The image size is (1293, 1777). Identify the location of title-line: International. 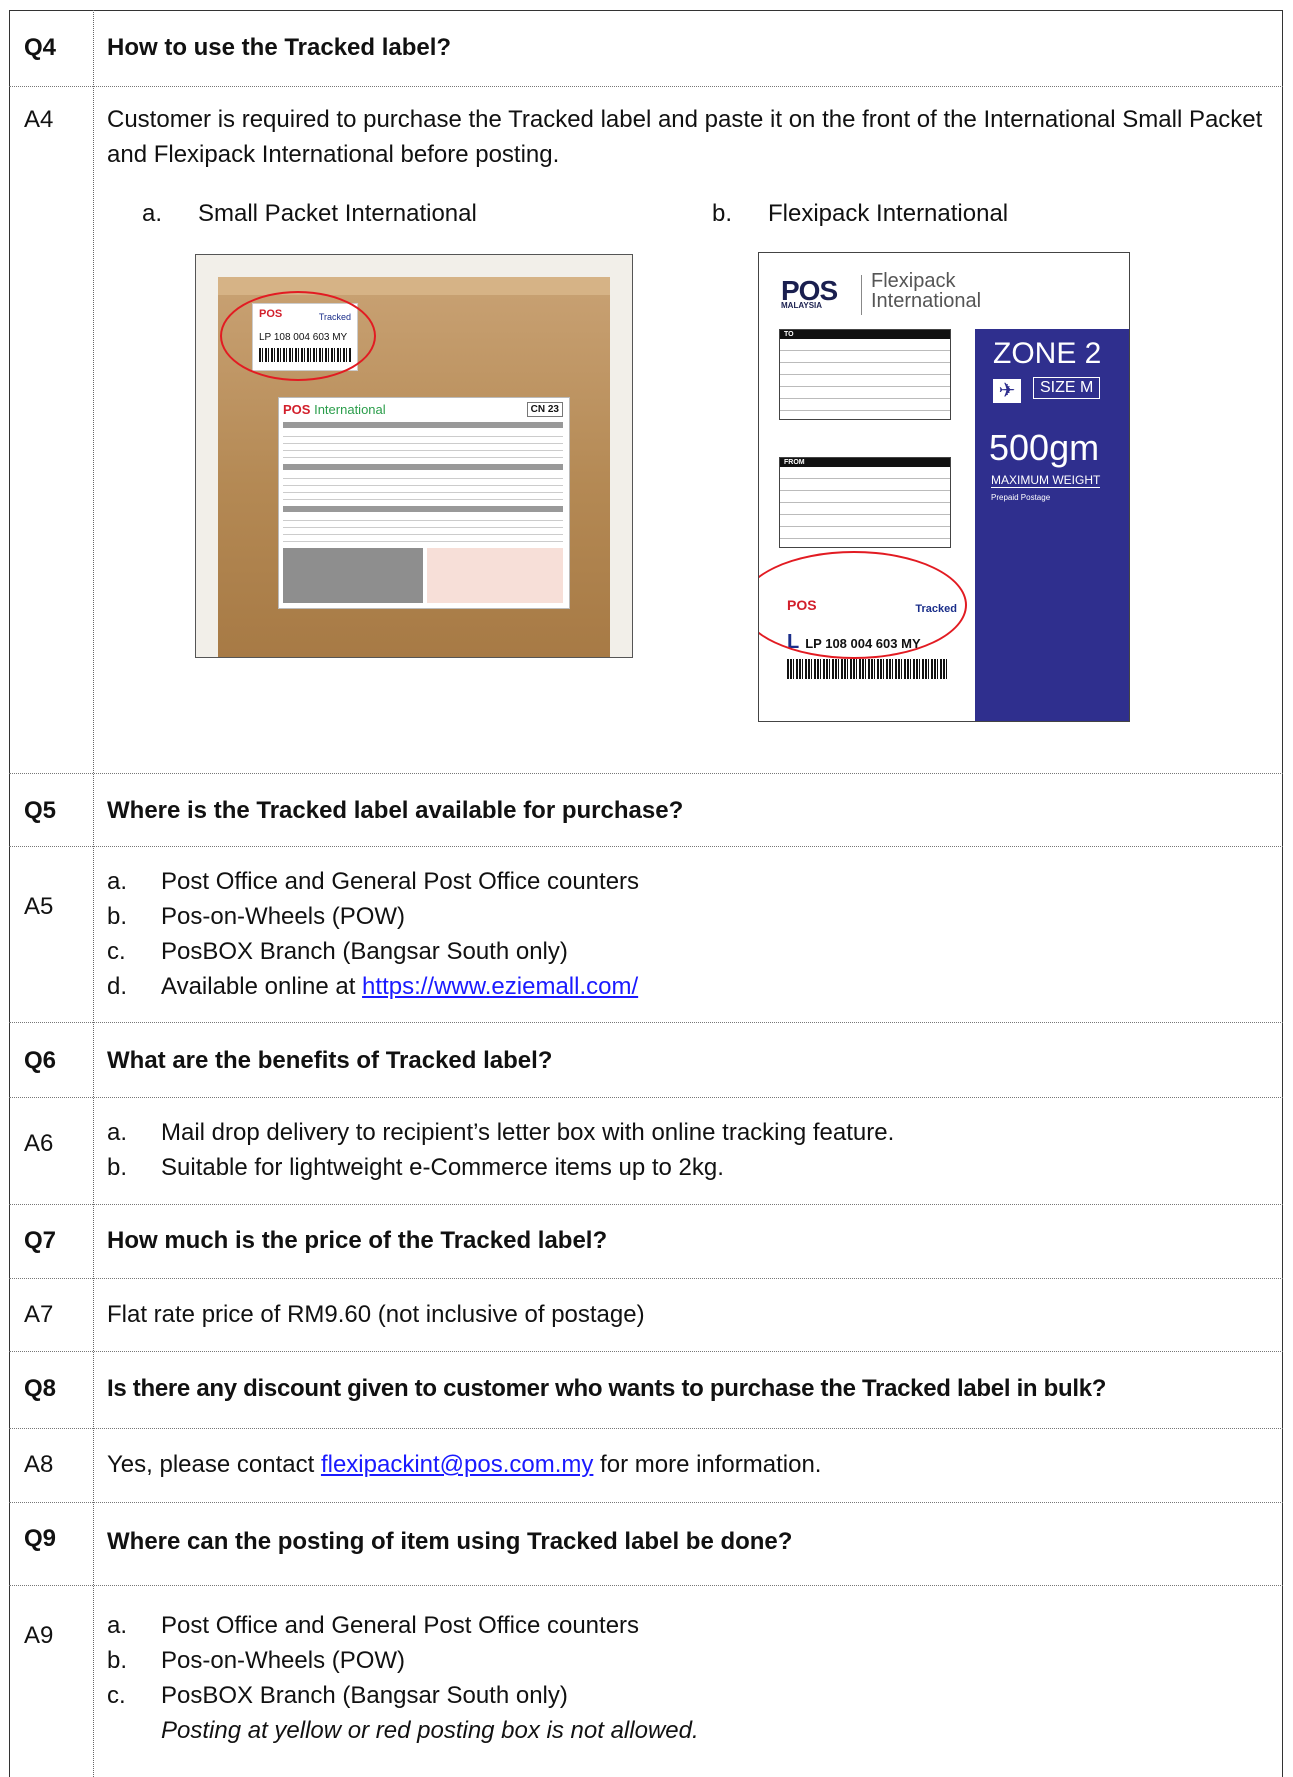
(926, 301).